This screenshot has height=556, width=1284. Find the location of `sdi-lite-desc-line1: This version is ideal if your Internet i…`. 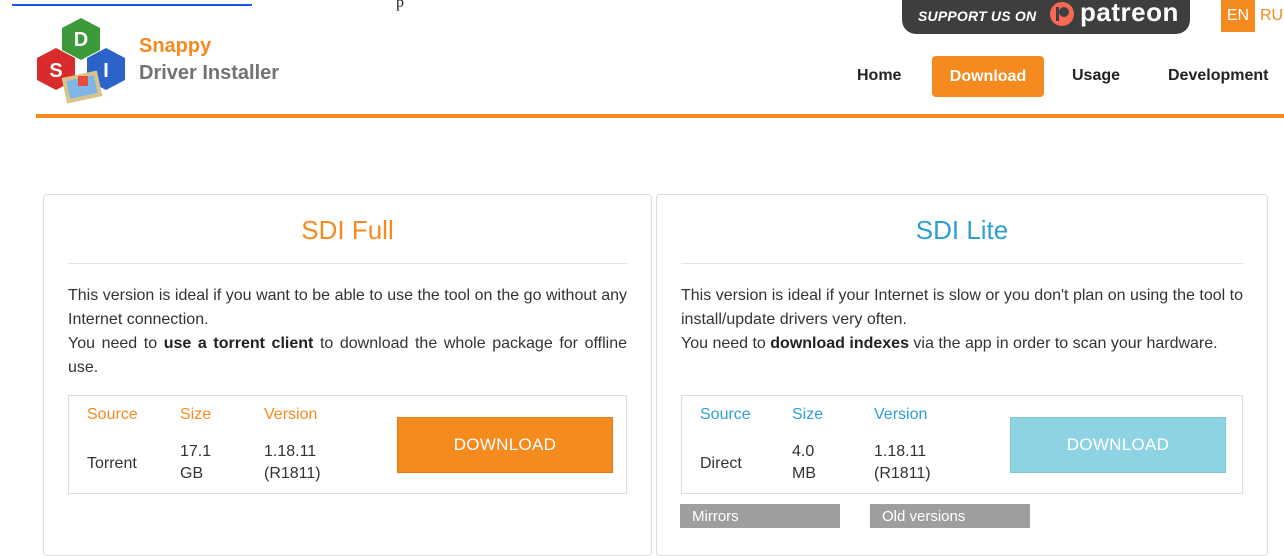

sdi-lite-desc-line1: This version is ideal if your Internet i… is located at coordinates (962, 307).